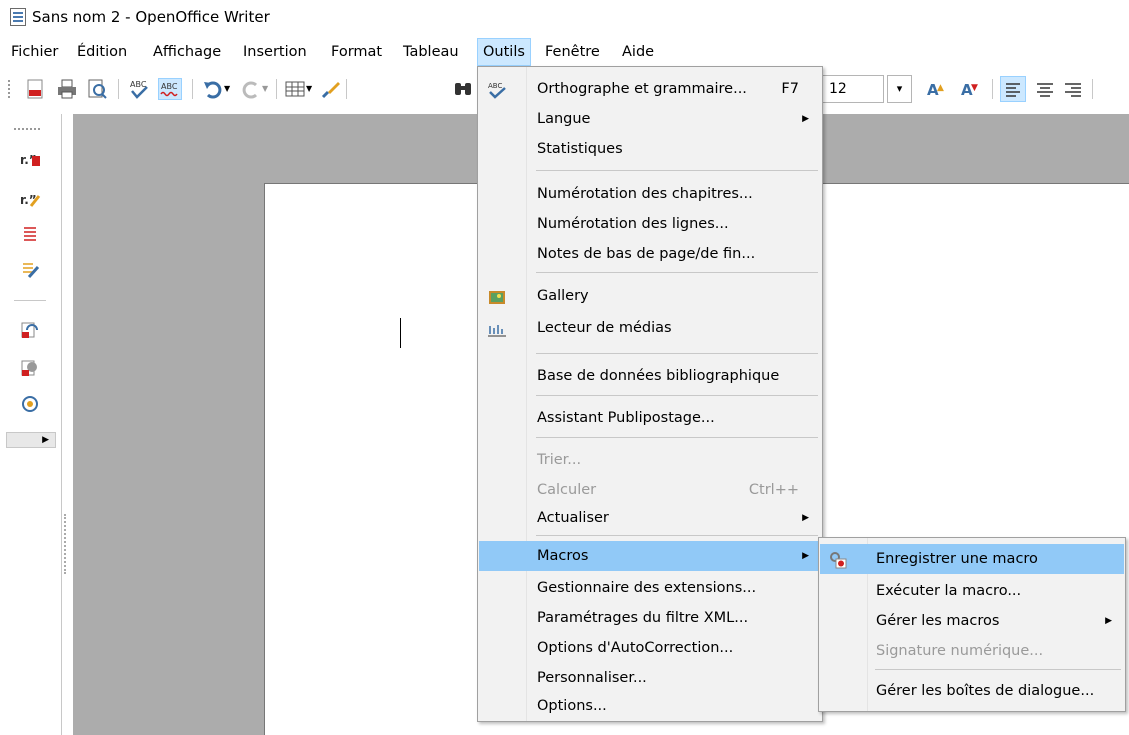  Describe the element at coordinates (356, 52) in the screenshot. I see `menu-format: Format` at that location.